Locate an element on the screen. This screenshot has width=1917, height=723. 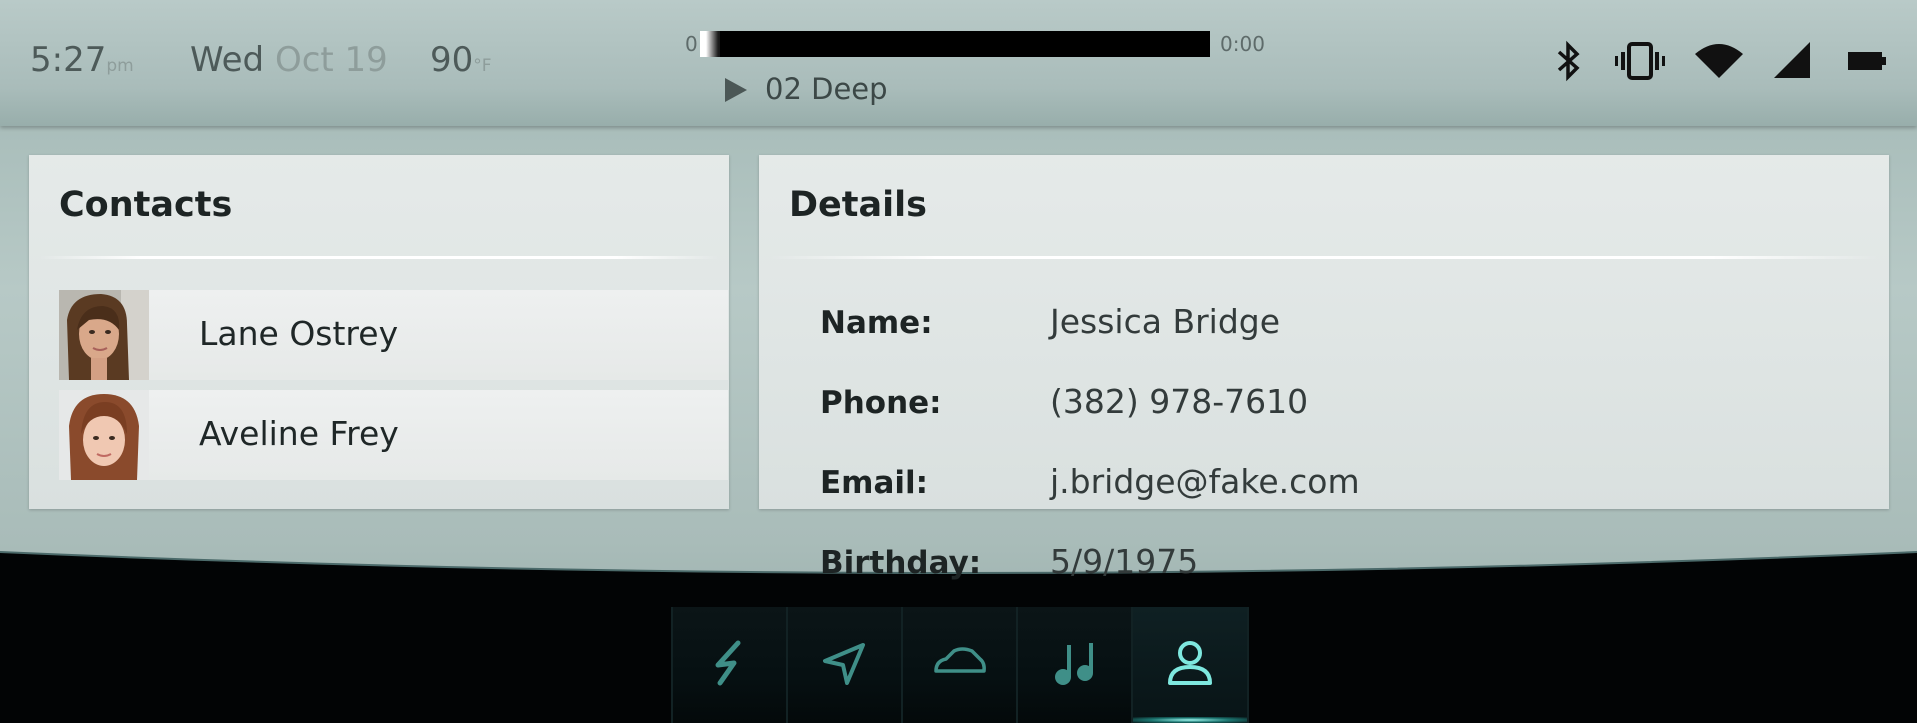
temperature-unit: °F is located at coordinates (482, 66).